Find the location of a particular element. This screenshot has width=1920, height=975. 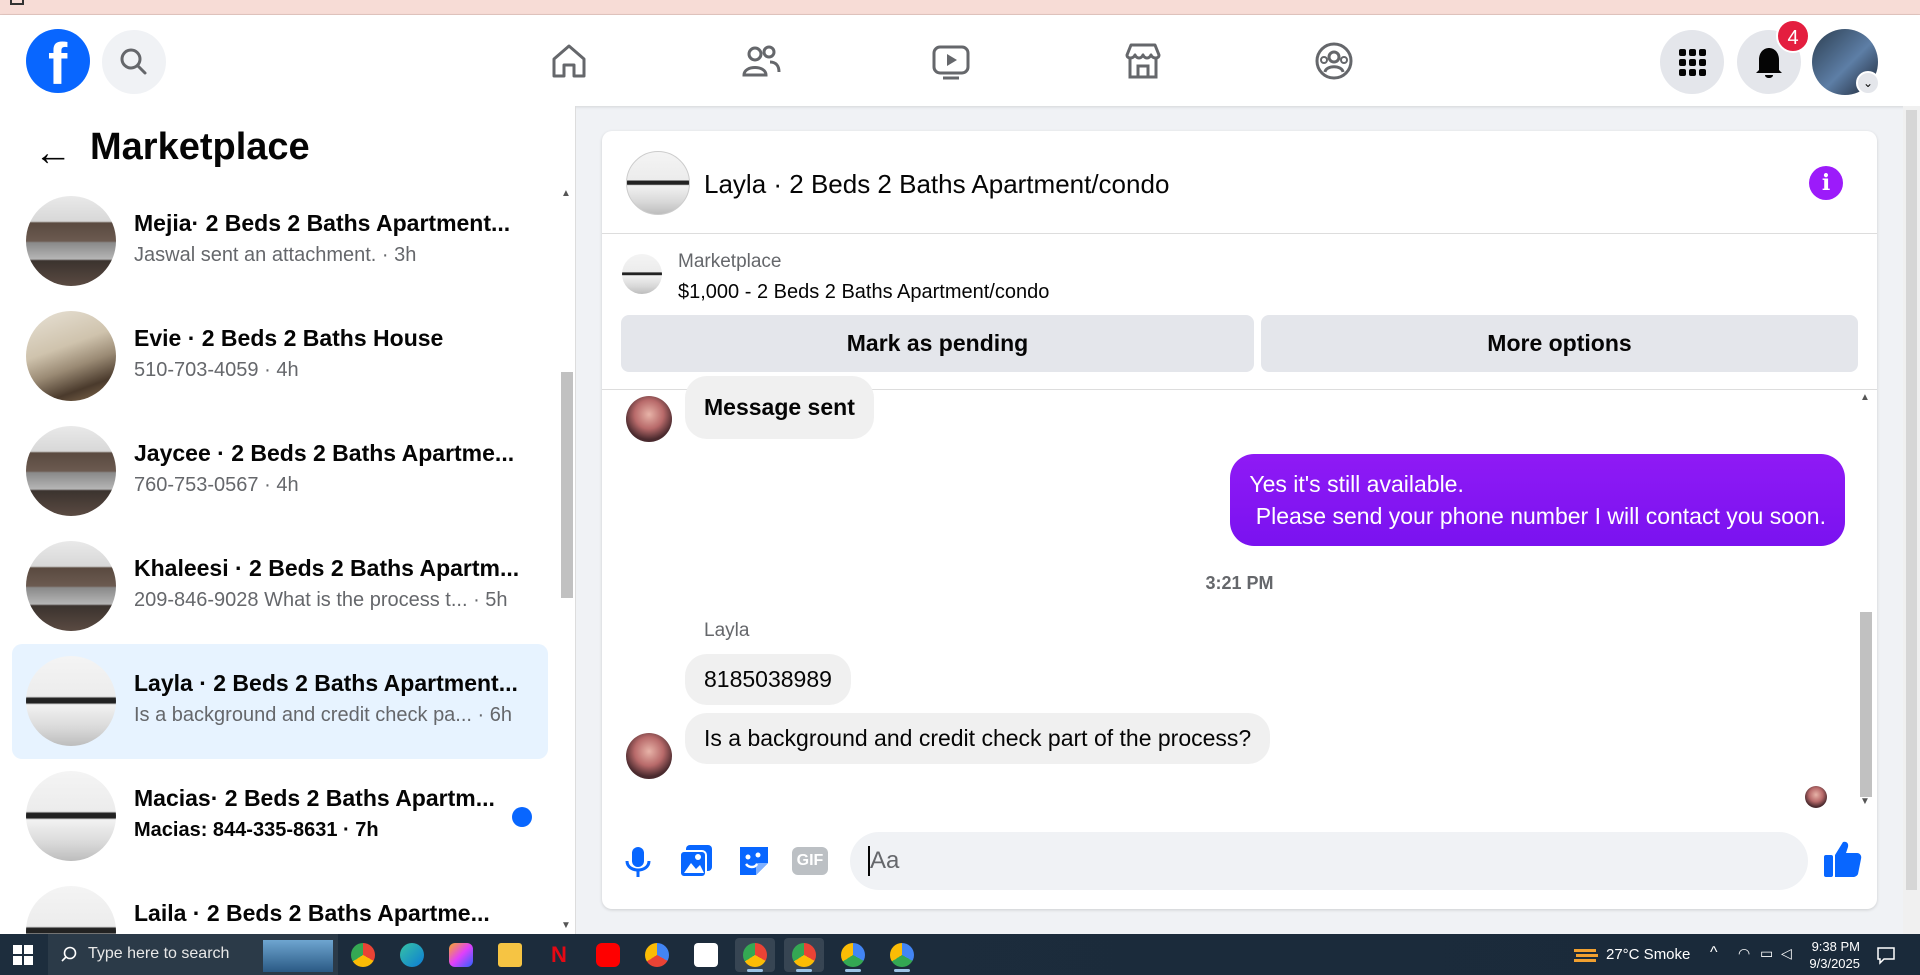

home-icon is located at coordinates (569, 61).